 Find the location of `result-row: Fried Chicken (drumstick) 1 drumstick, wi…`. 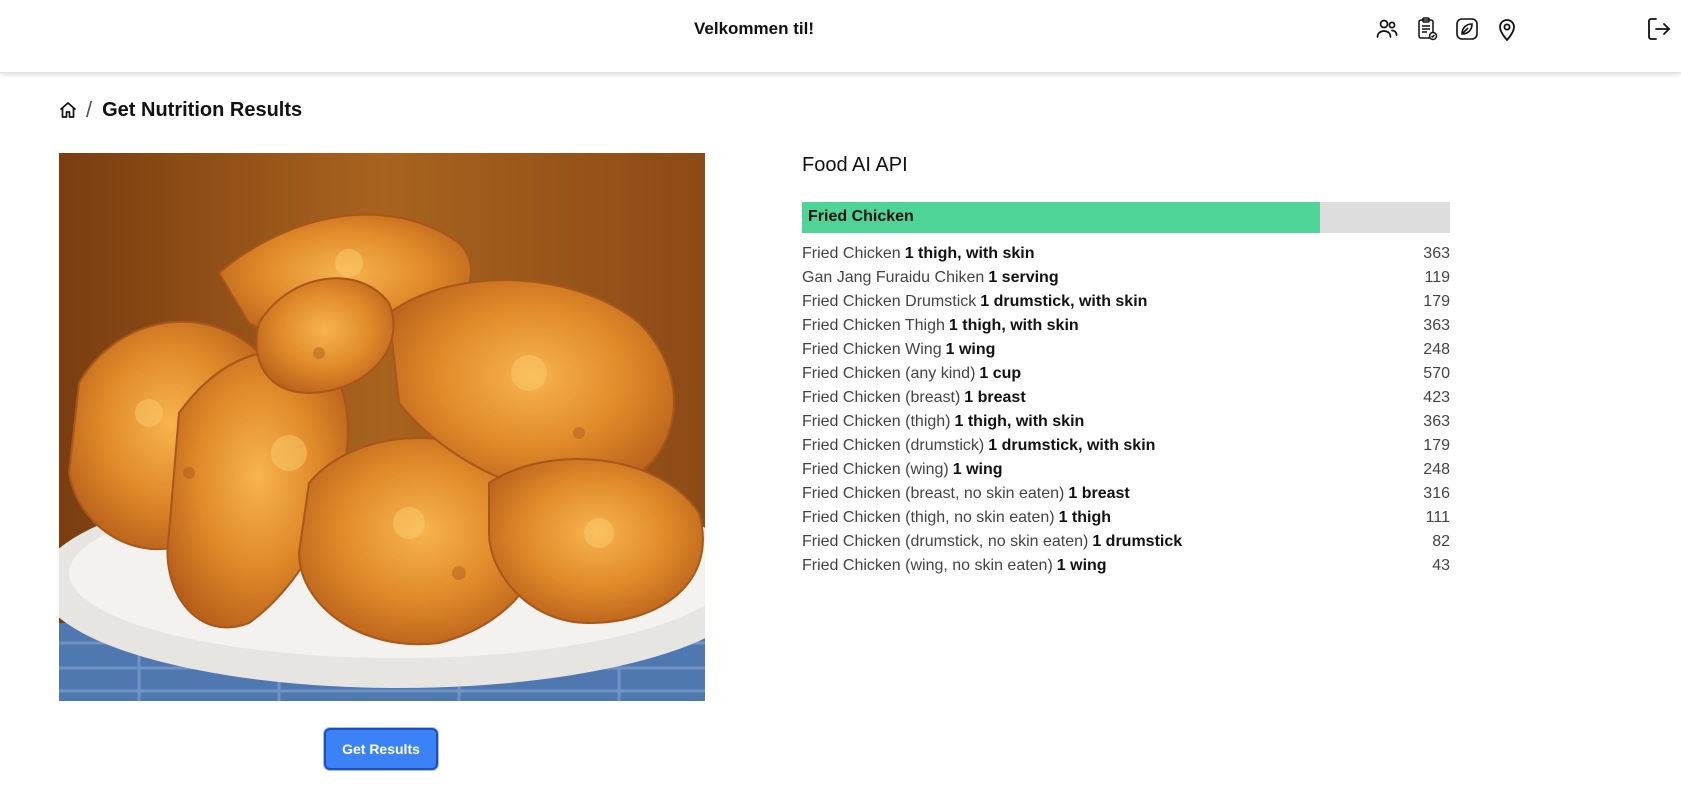

result-row: Fried Chicken (drumstick) 1 drumstick, wi… is located at coordinates (1126, 446).